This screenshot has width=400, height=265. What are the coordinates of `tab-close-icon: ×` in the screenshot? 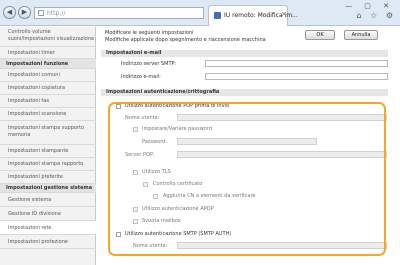 It's located at (284, 14).